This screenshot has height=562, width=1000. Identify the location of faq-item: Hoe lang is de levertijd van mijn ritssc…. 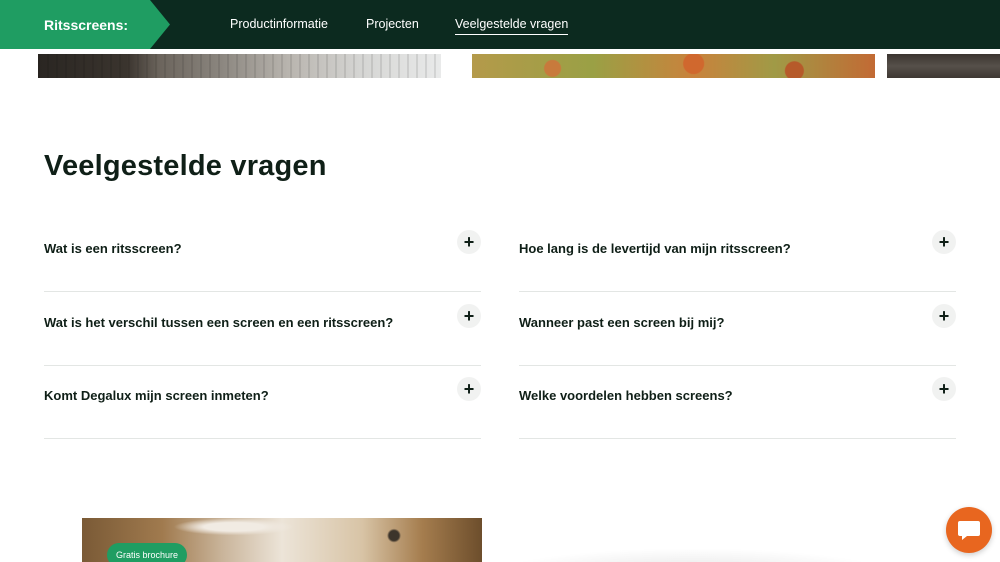
(737, 255).